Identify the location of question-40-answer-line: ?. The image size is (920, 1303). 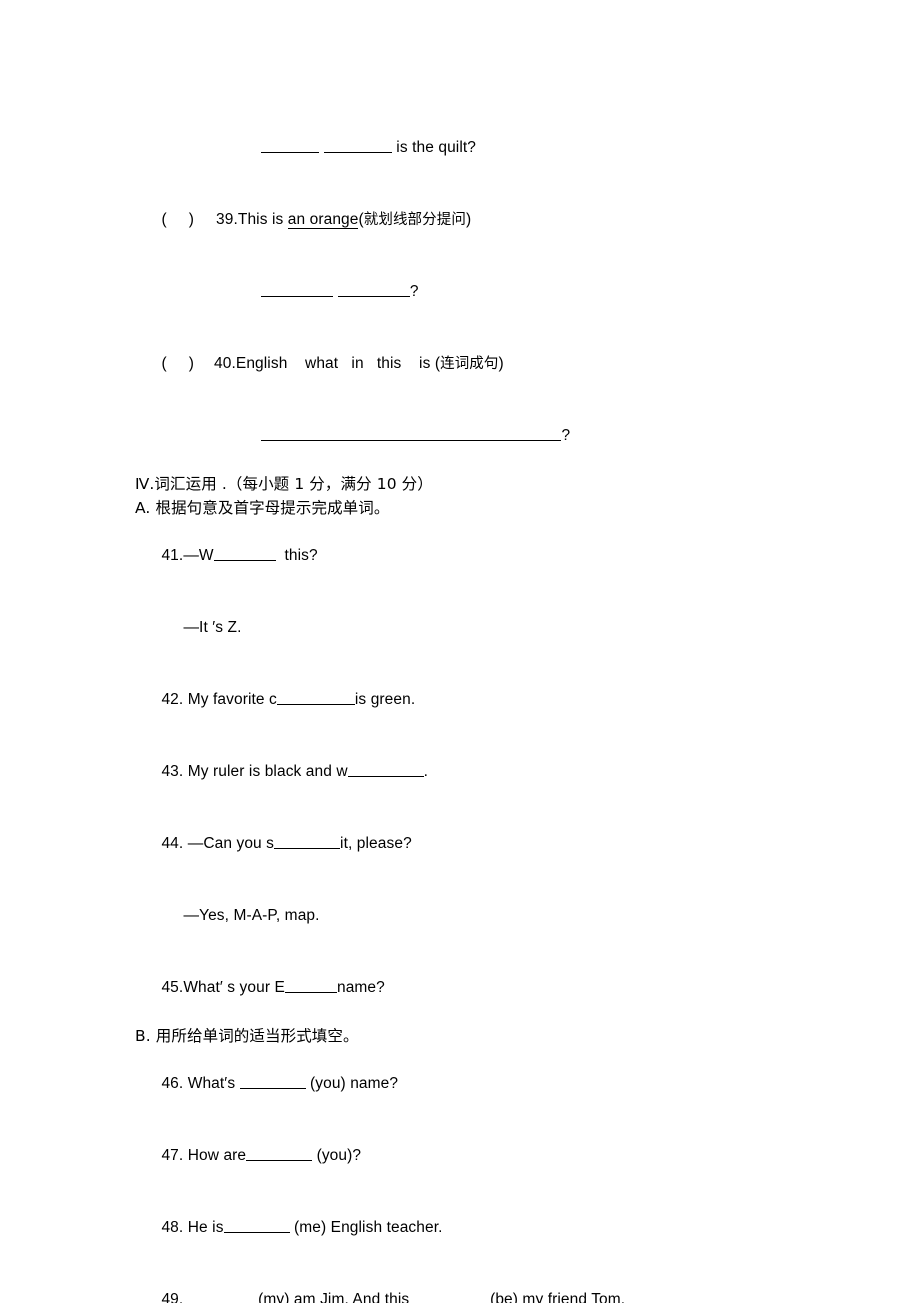
(465, 436).